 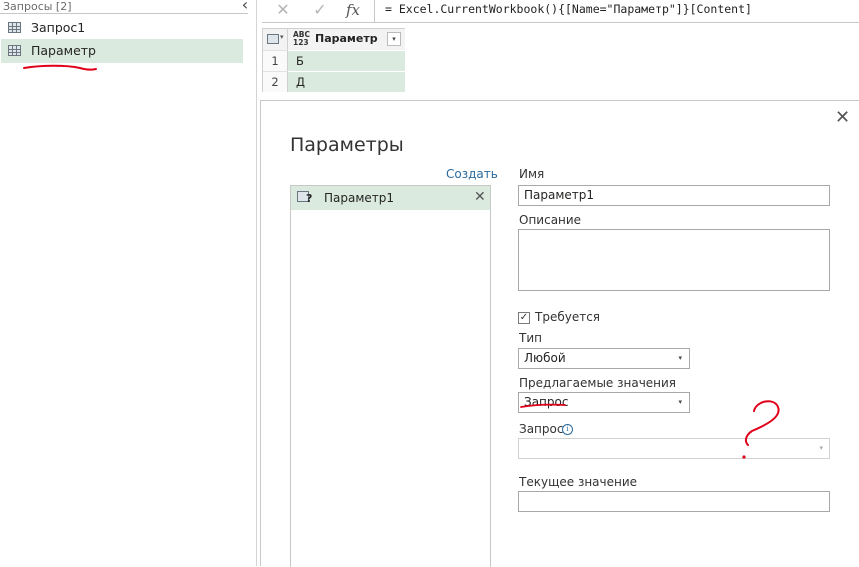 I want to click on name-label: Имя, so click(x=532, y=174).